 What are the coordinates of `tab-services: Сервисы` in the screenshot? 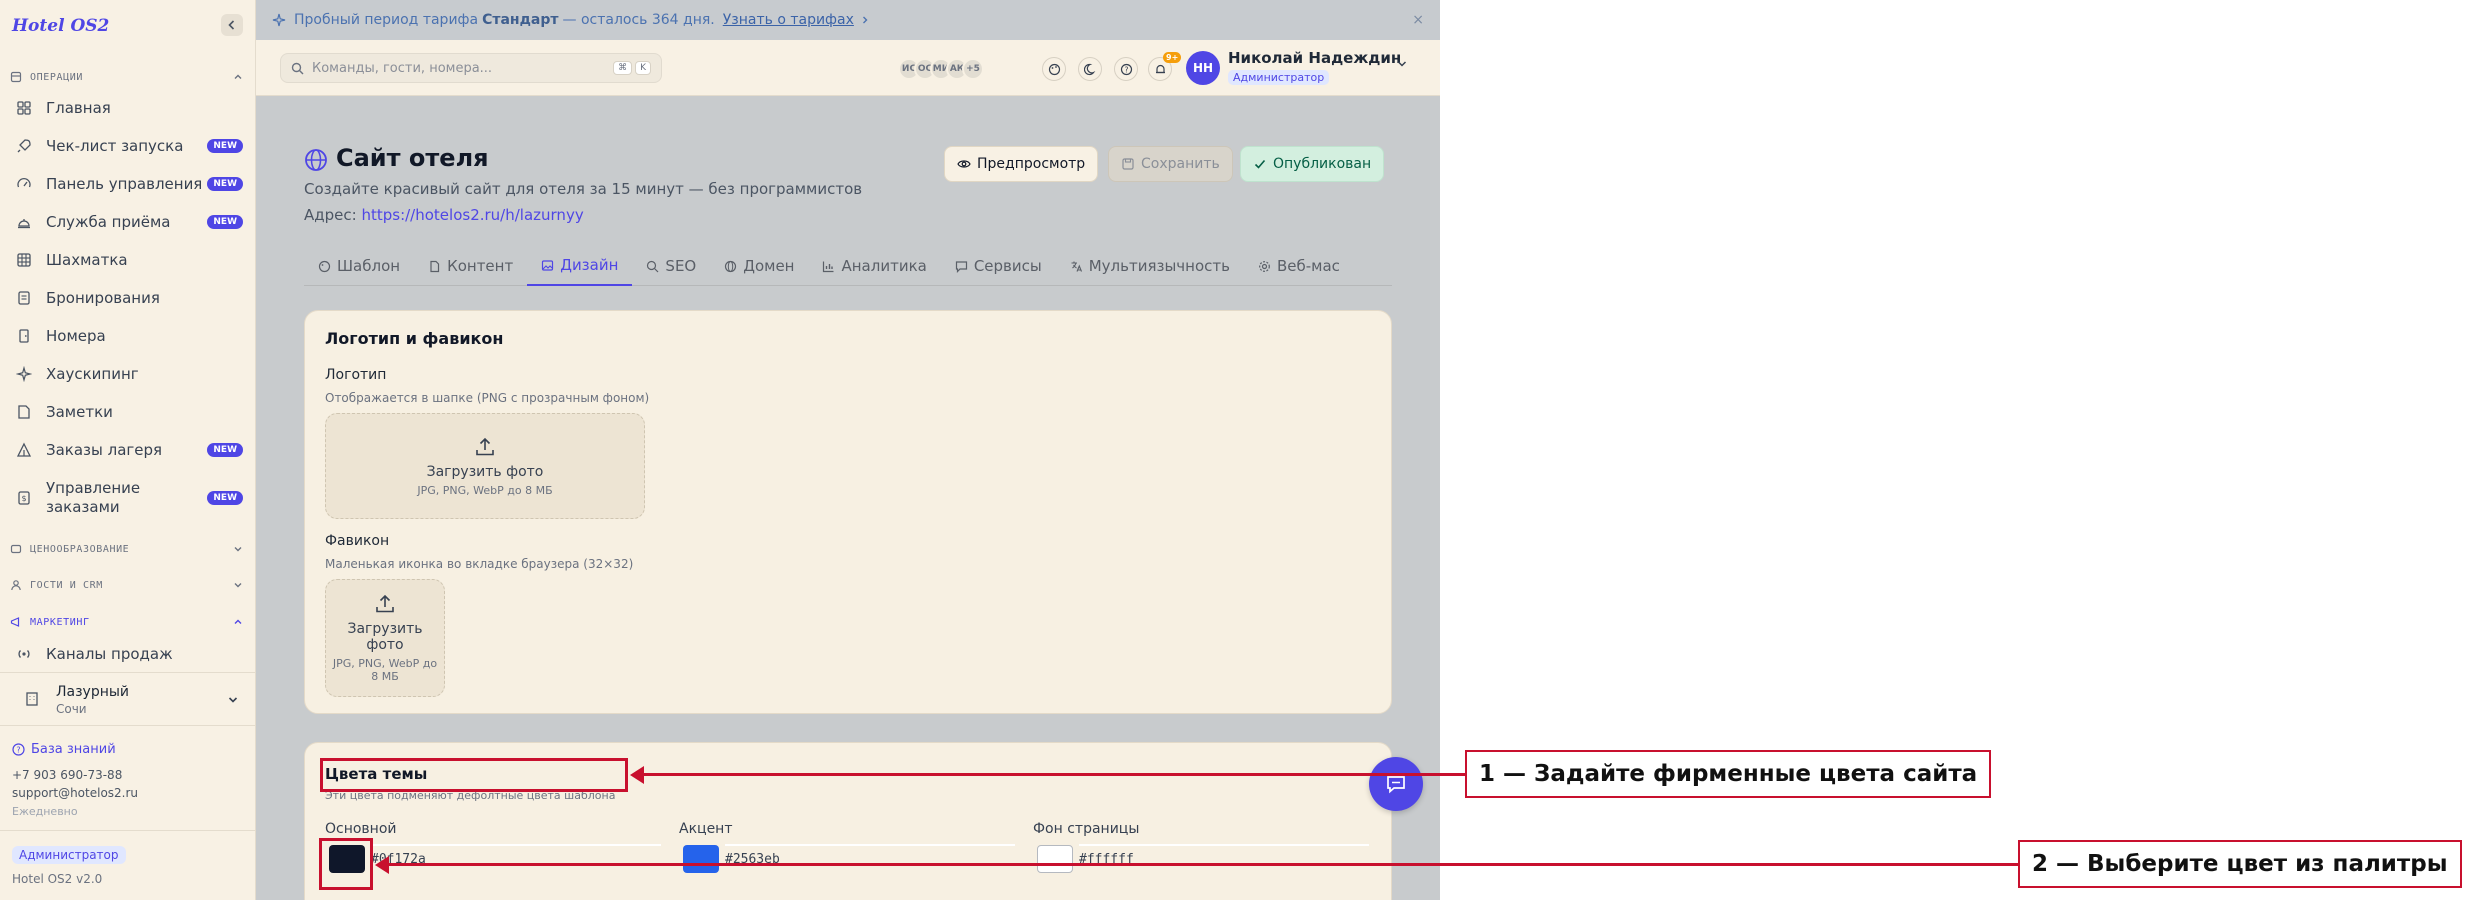 It's located at (998, 266).